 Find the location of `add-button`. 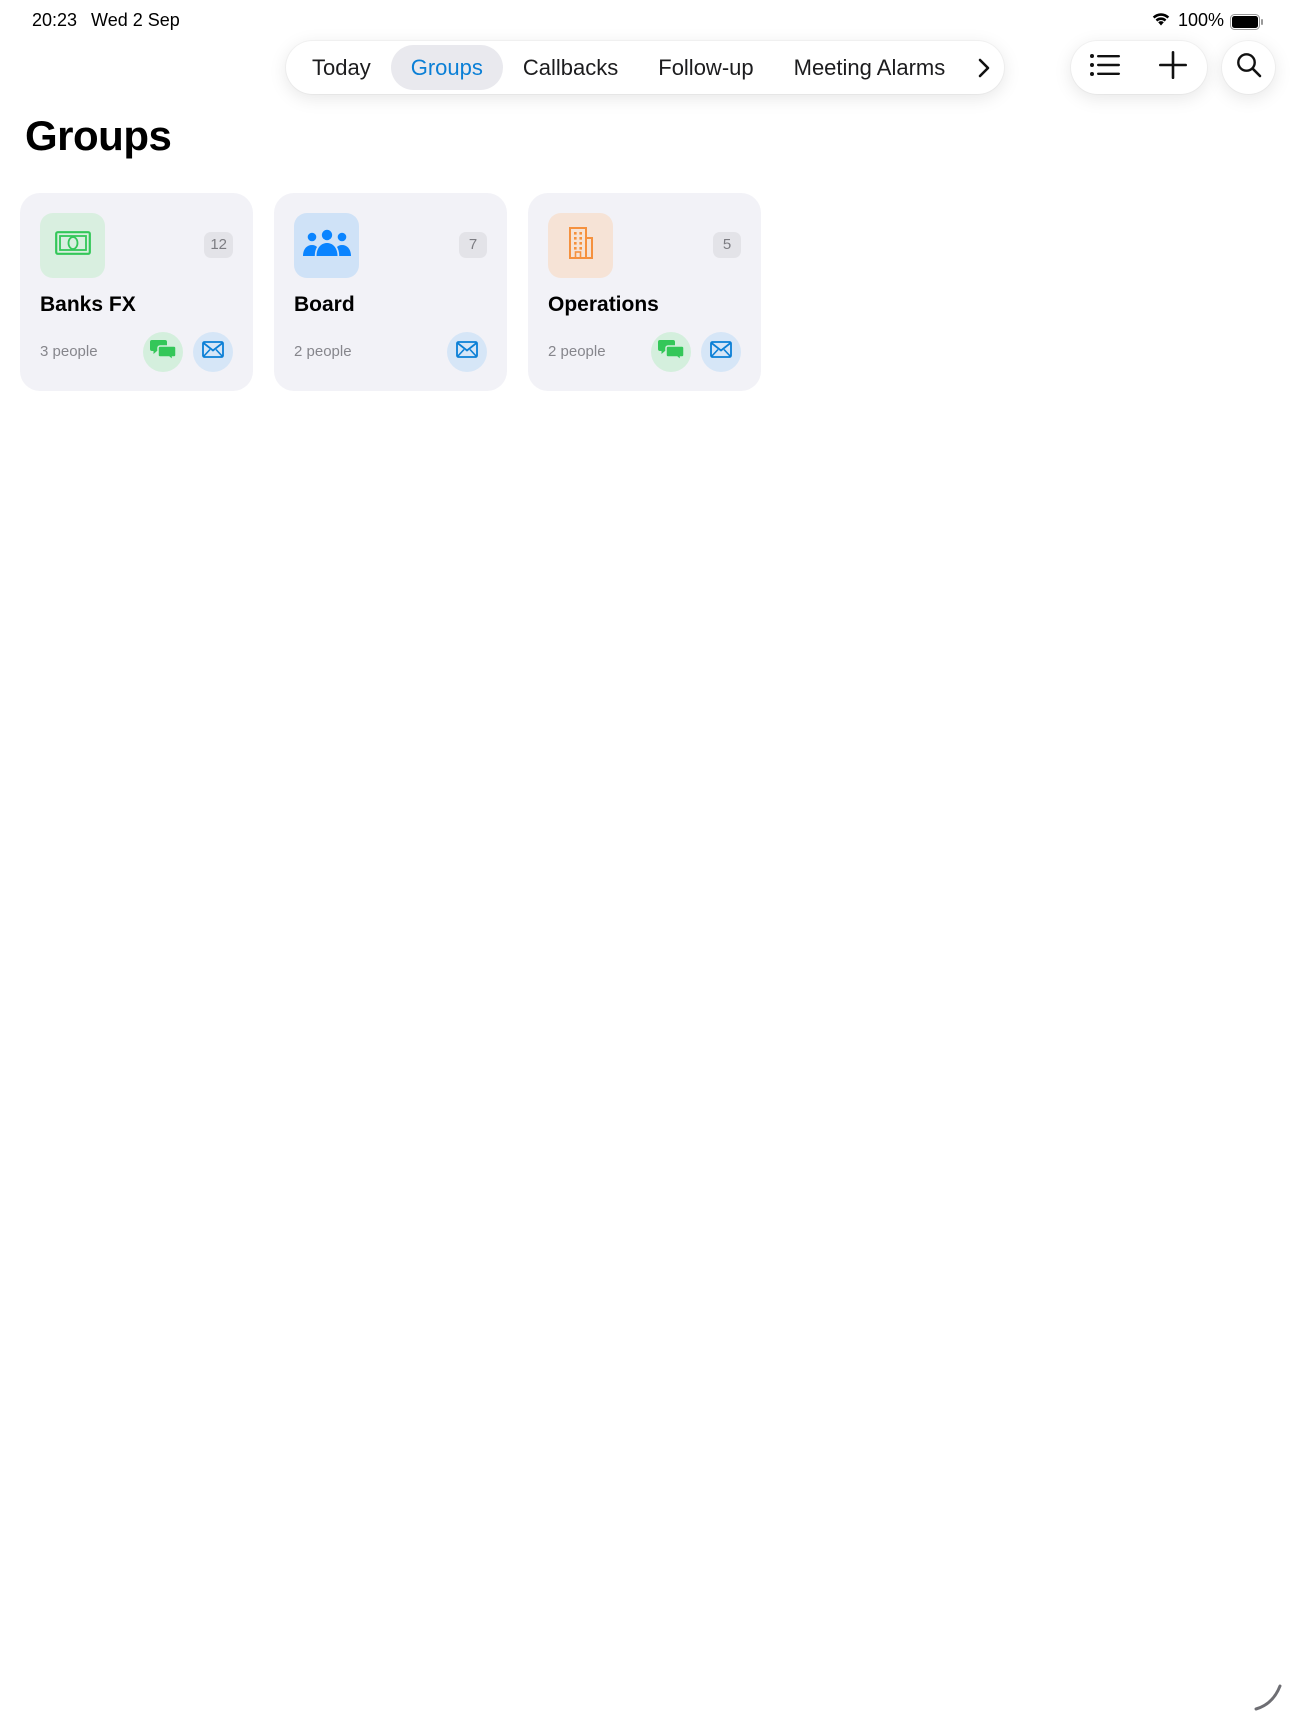

add-button is located at coordinates (1173, 67).